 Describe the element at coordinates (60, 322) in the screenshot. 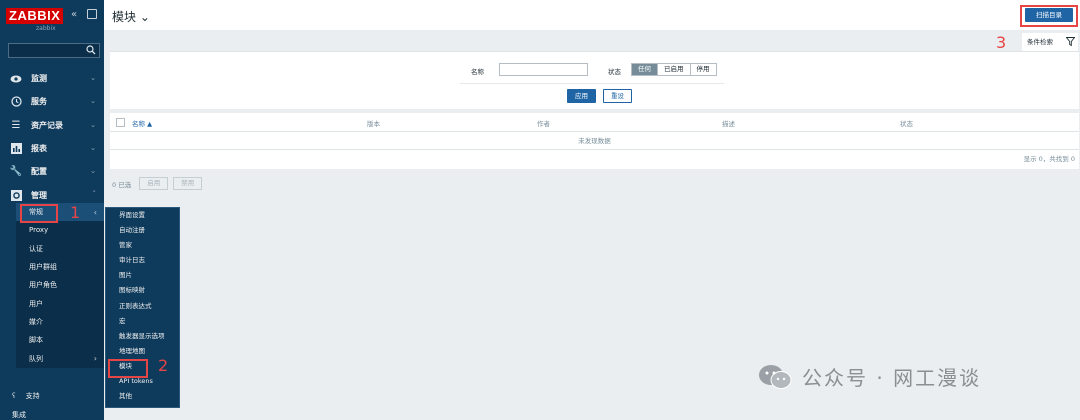

I see `submenu-item-media-types: 媒介` at that location.